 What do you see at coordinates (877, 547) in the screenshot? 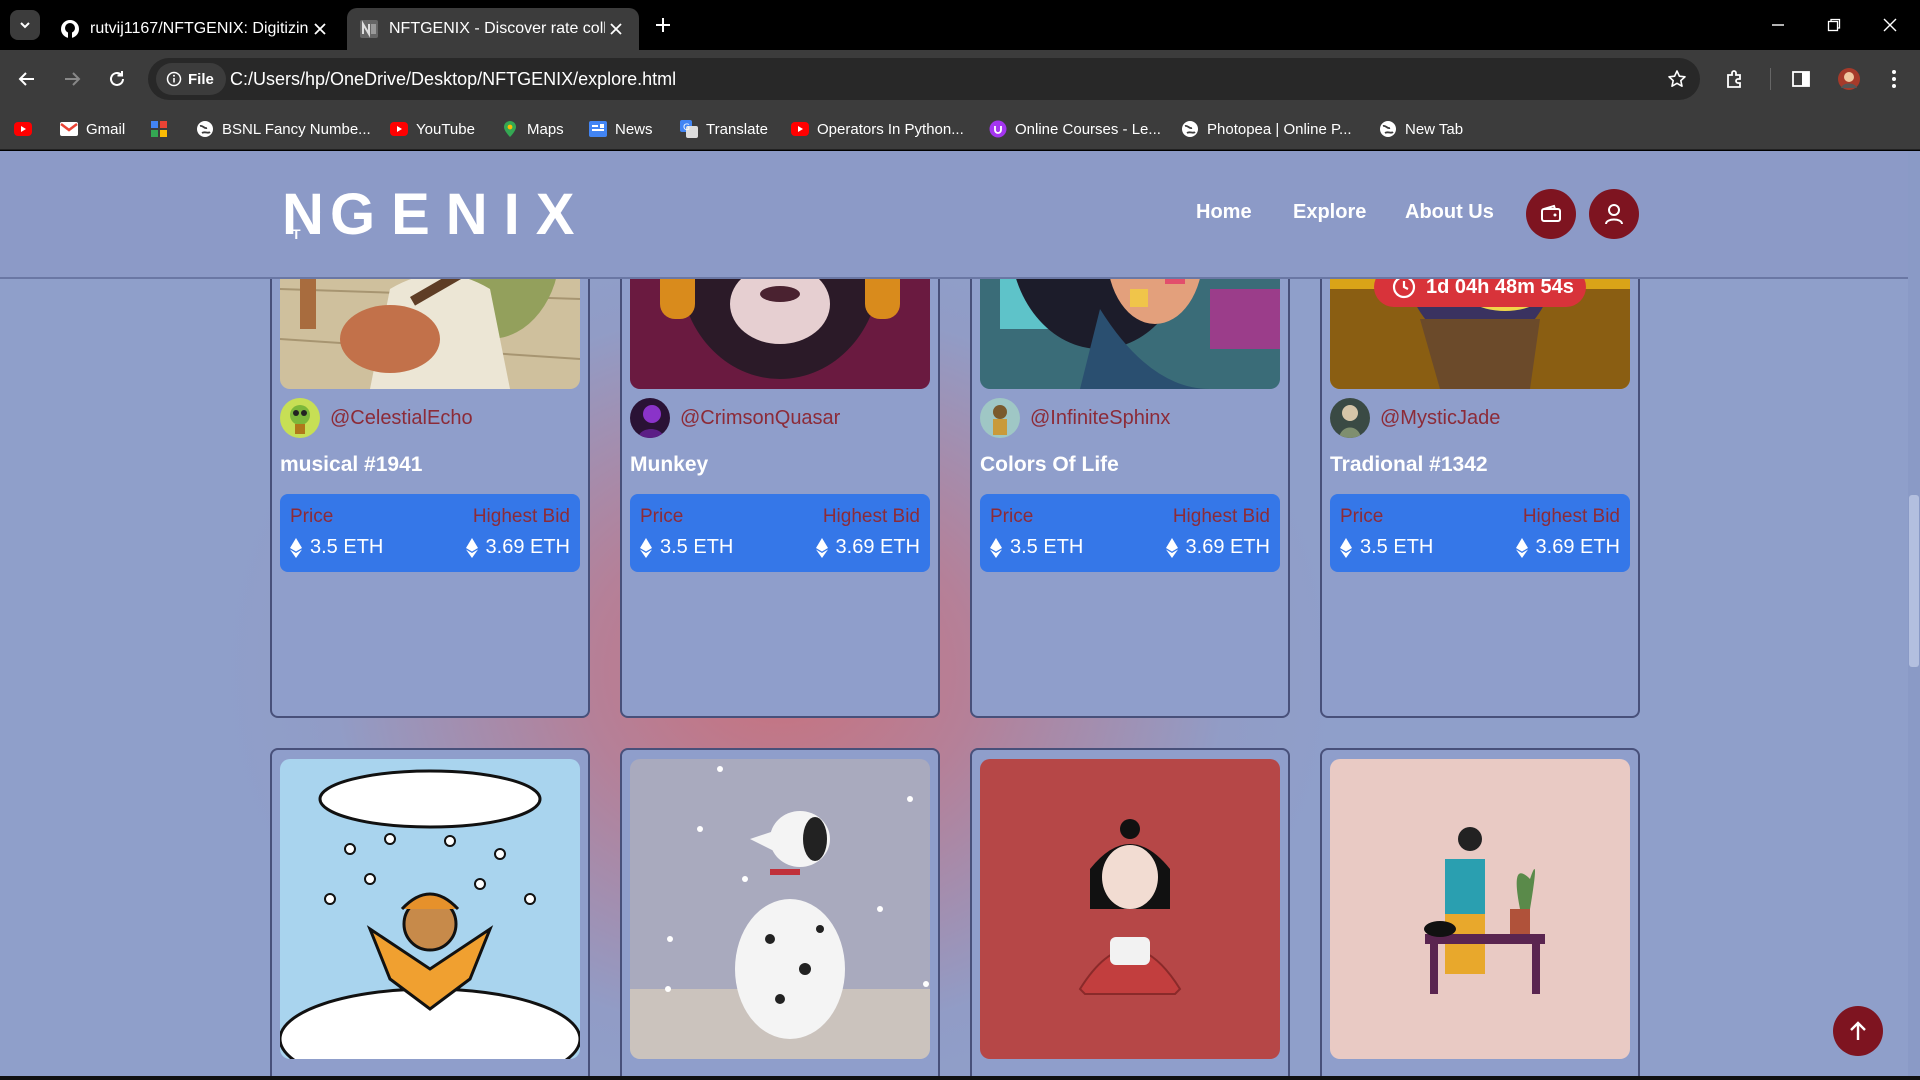
I see `bid-amount: 3.69 ETH` at bounding box center [877, 547].